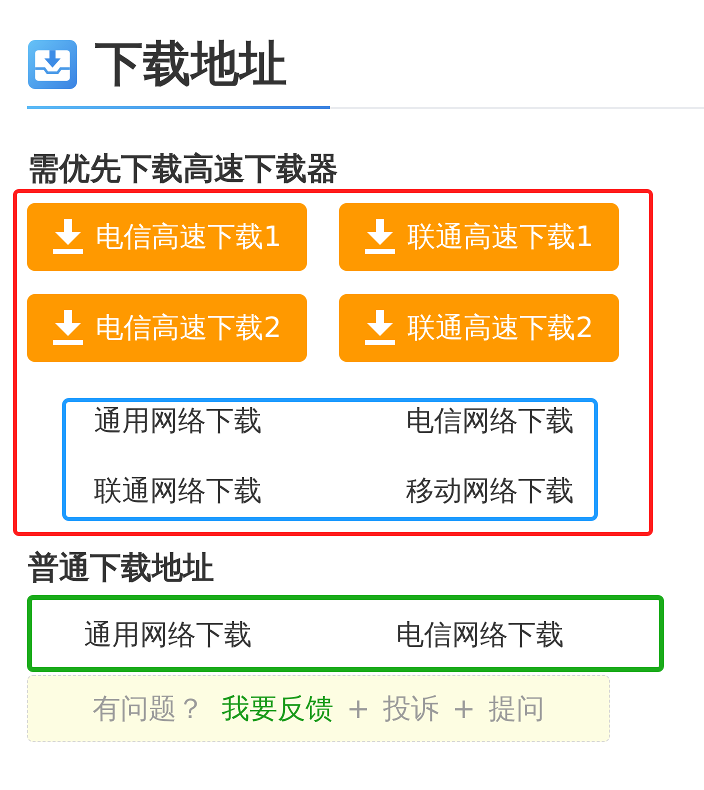  What do you see at coordinates (167, 328) in the screenshot?
I see `download-button: 电信高速下载2` at bounding box center [167, 328].